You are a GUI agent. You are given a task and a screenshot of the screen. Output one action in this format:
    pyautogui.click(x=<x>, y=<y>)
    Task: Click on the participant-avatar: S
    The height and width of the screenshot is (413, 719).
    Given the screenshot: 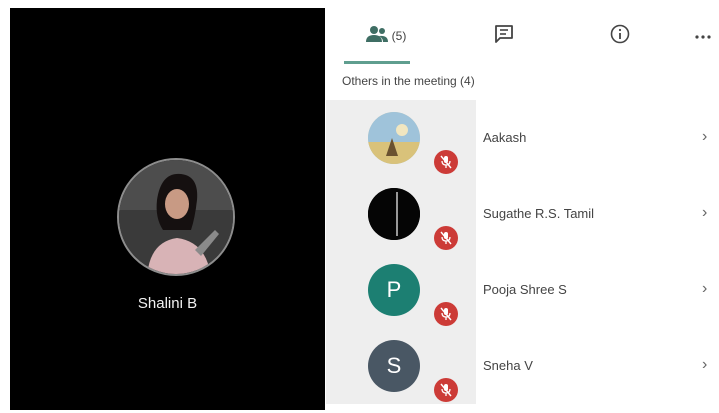 What is the action you would take?
    pyautogui.click(x=394, y=366)
    